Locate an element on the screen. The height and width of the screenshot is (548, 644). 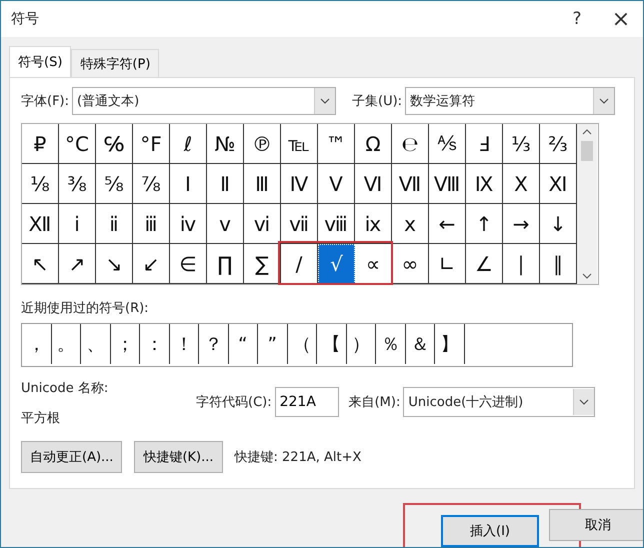
help-button: ? is located at coordinates (577, 19).